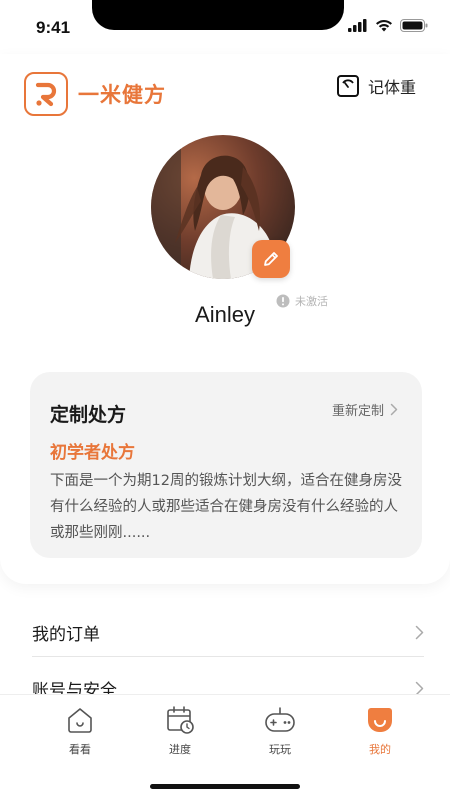  What do you see at coordinates (391, 87) in the screenshot?
I see `record-weight-label: 记体重` at bounding box center [391, 87].